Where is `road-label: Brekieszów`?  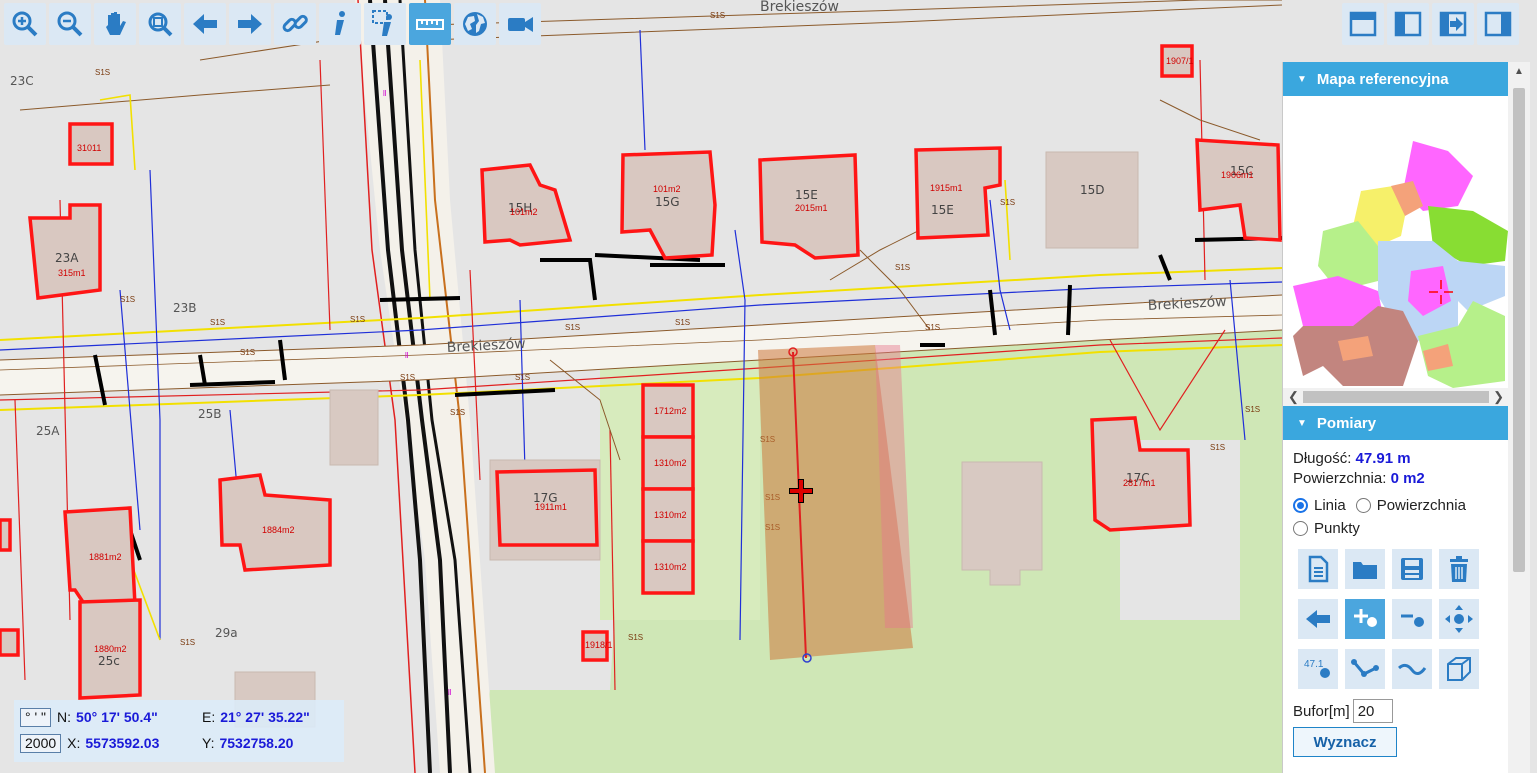
road-label: Brekieszów is located at coordinates (799, 7).